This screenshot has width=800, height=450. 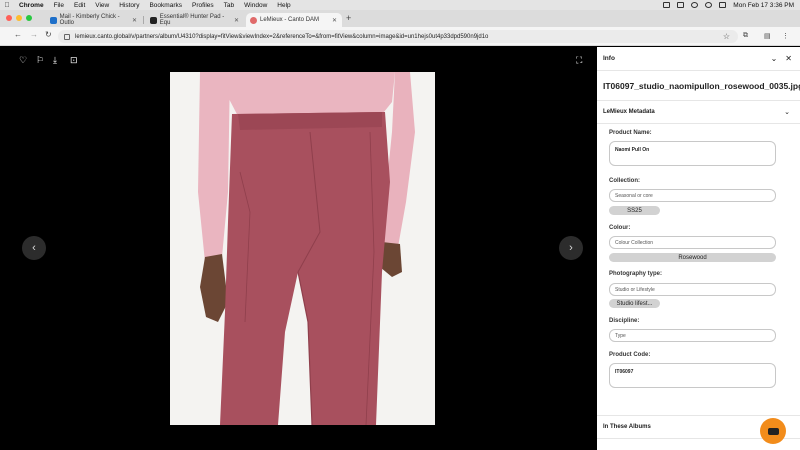 I want to click on download-icon: ⤓, so click(x=55, y=60).